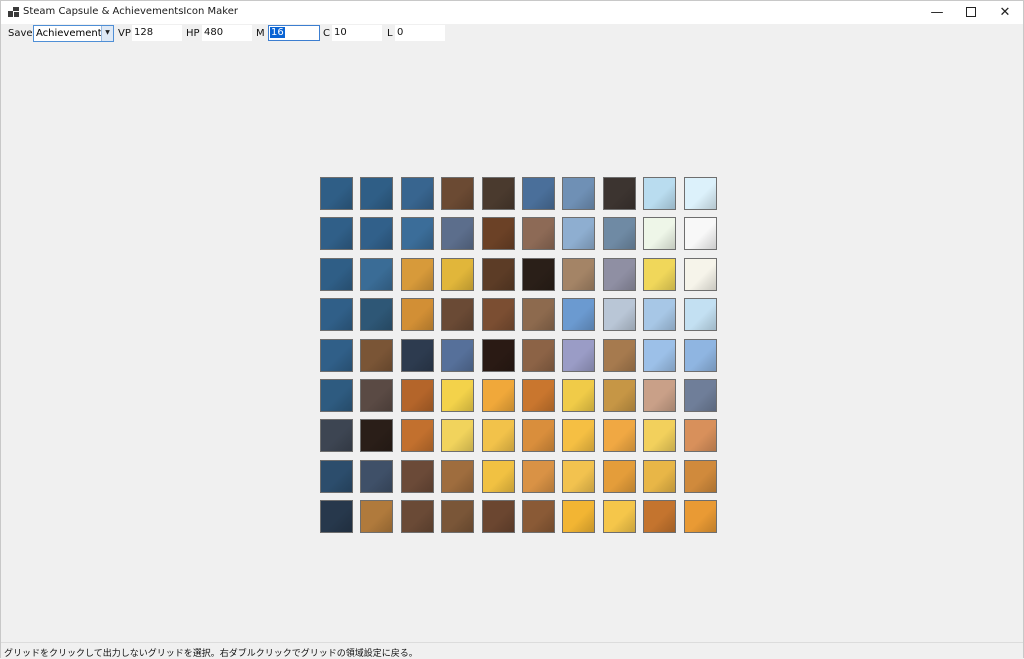  What do you see at coordinates (73, 33) in the screenshot?
I see `mode-select: Achievements ▼` at bounding box center [73, 33].